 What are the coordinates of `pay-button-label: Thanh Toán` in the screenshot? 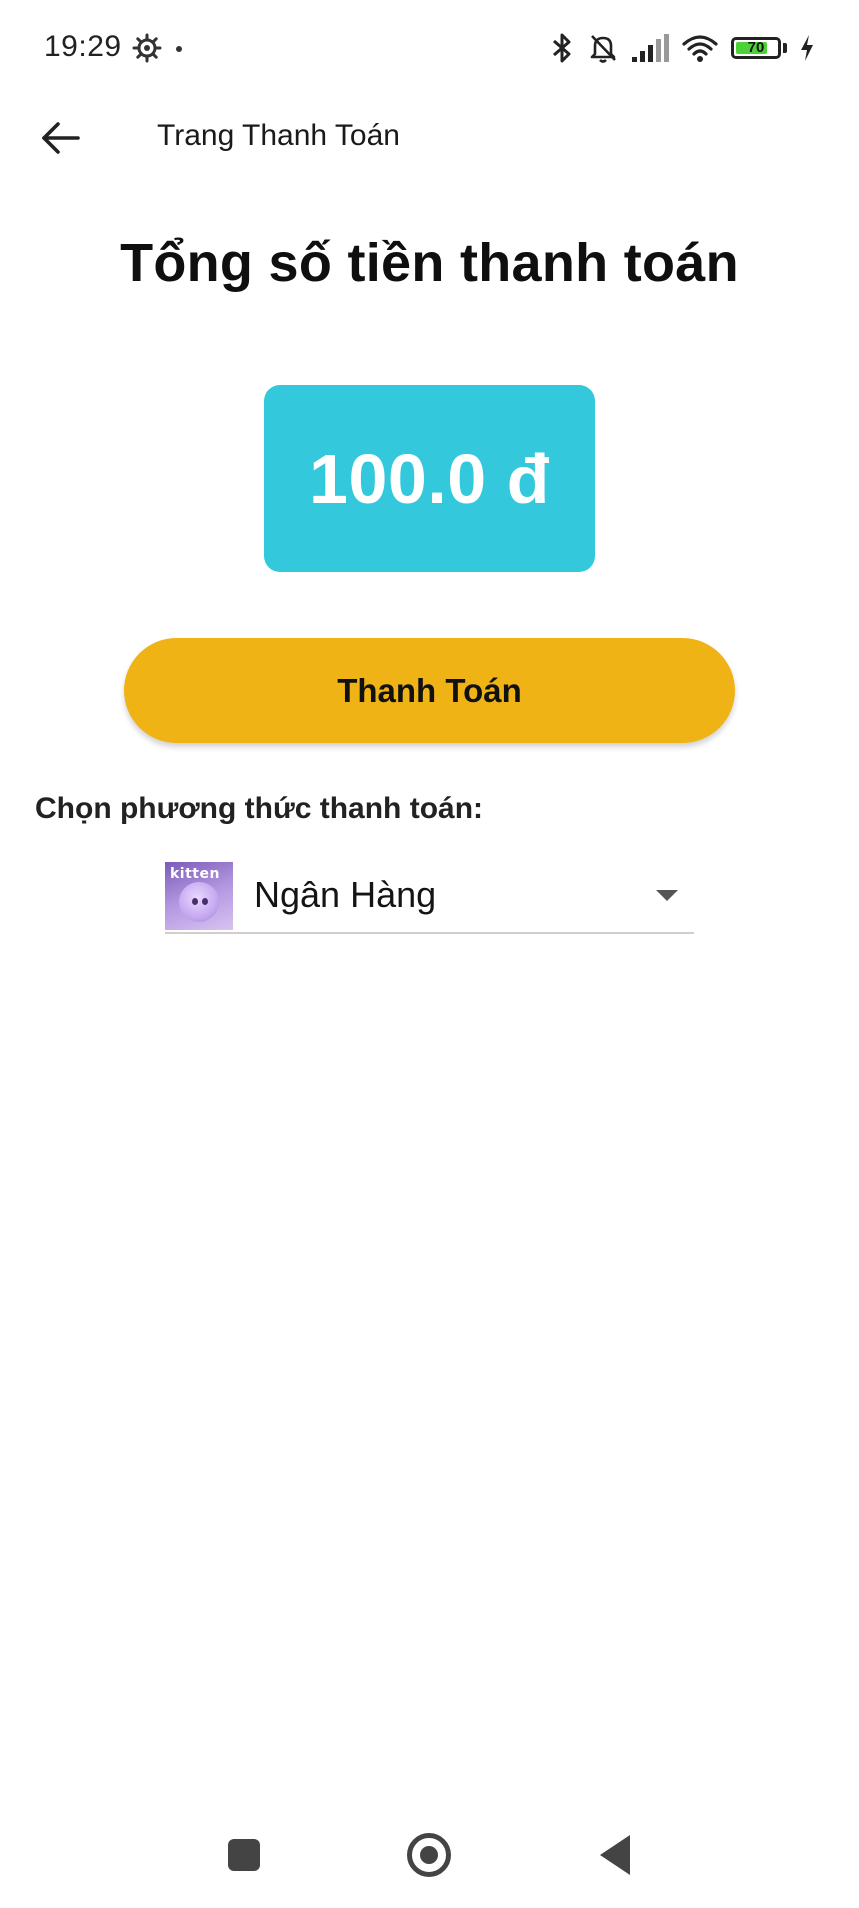 It's located at (429, 690).